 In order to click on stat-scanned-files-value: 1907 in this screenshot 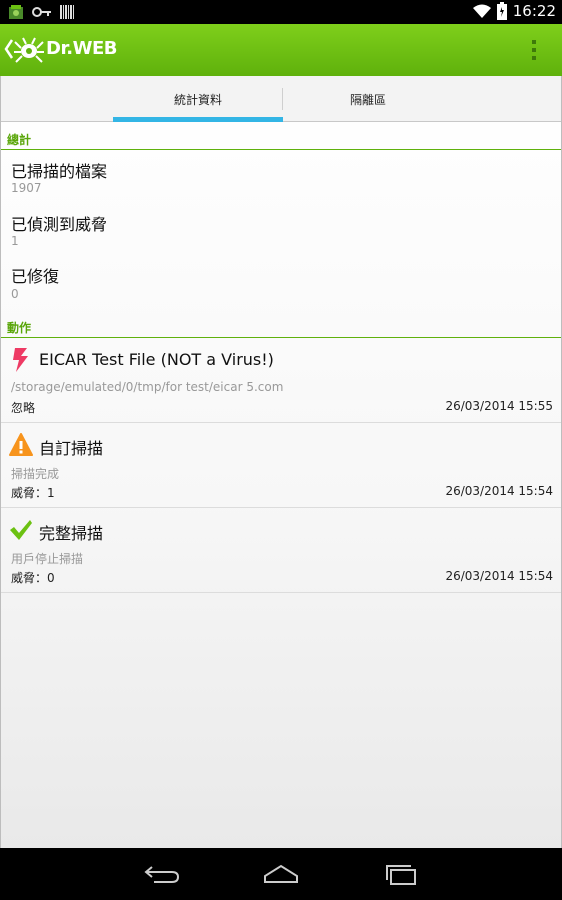, I will do `click(26, 188)`.